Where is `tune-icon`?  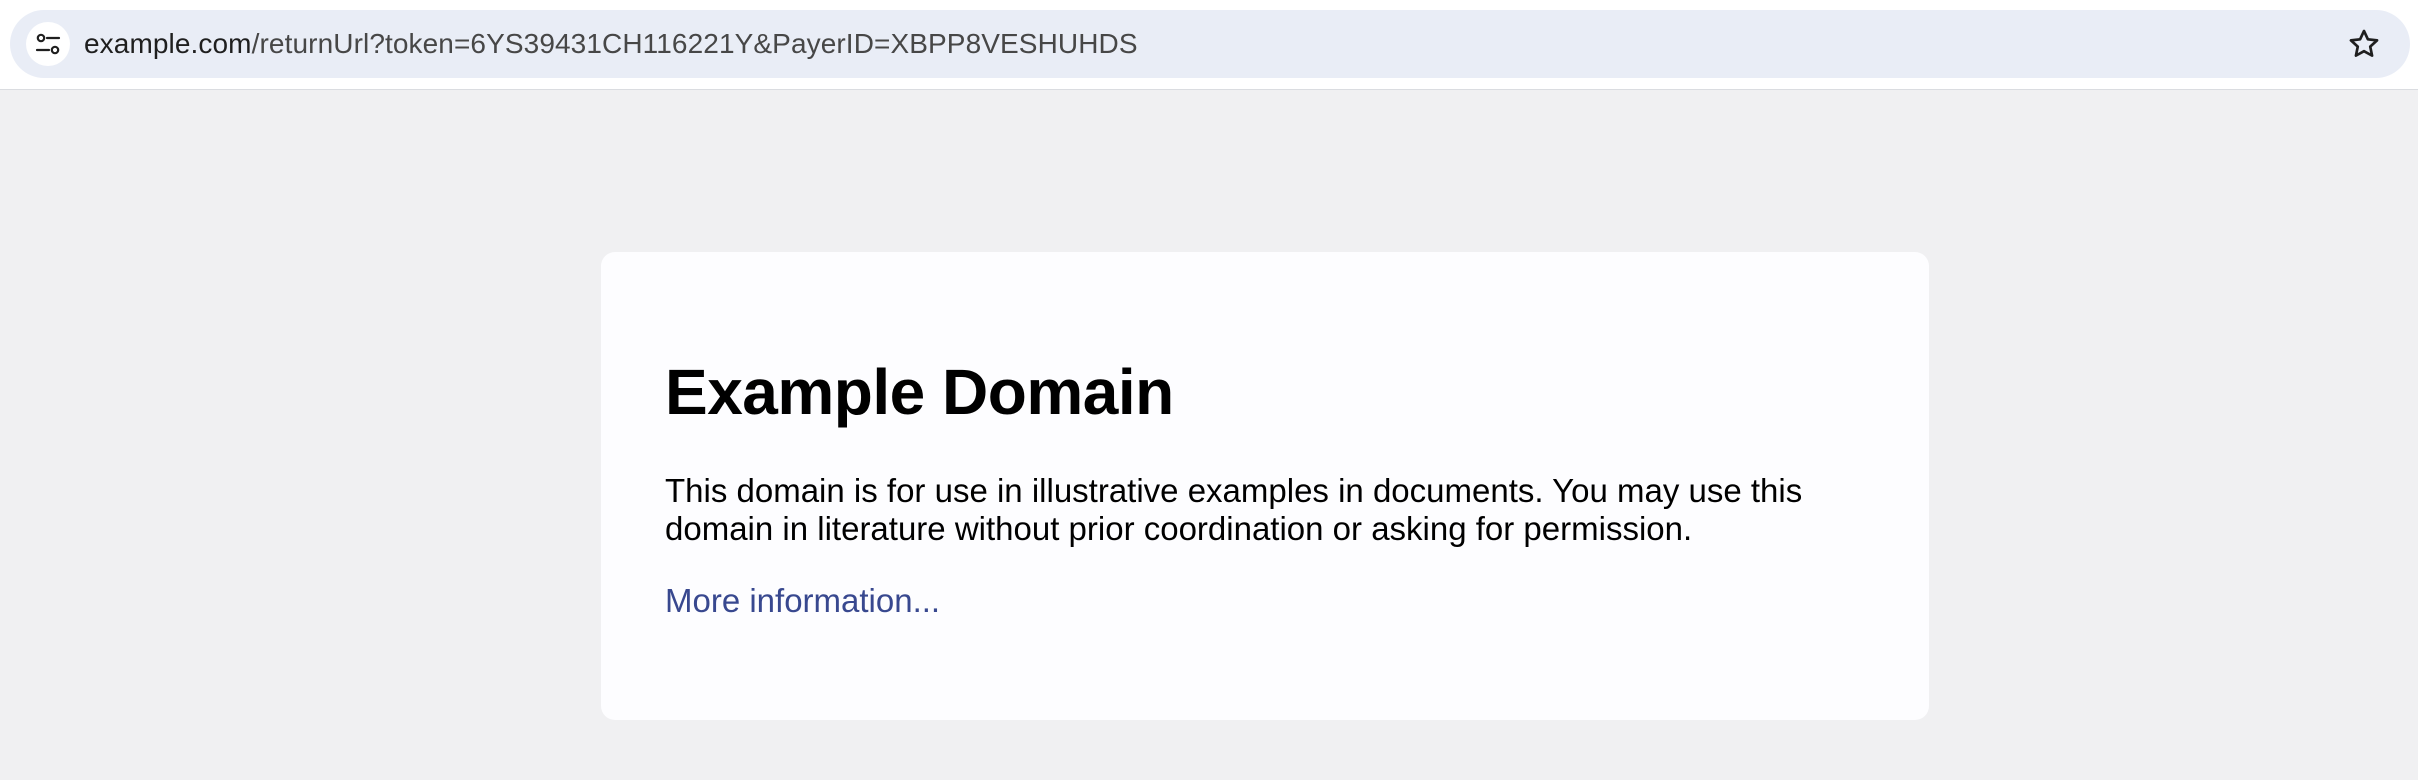 tune-icon is located at coordinates (48, 44).